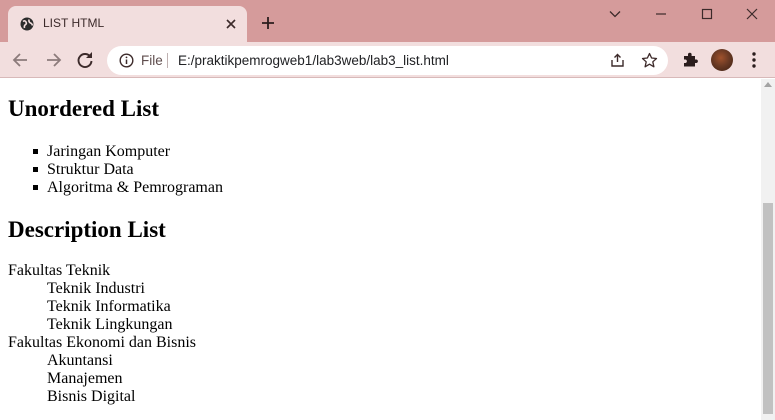 This screenshot has width=775, height=420. Describe the element at coordinates (85, 378) in the screenshot. I see `description-detail: Manajemen` at that location.